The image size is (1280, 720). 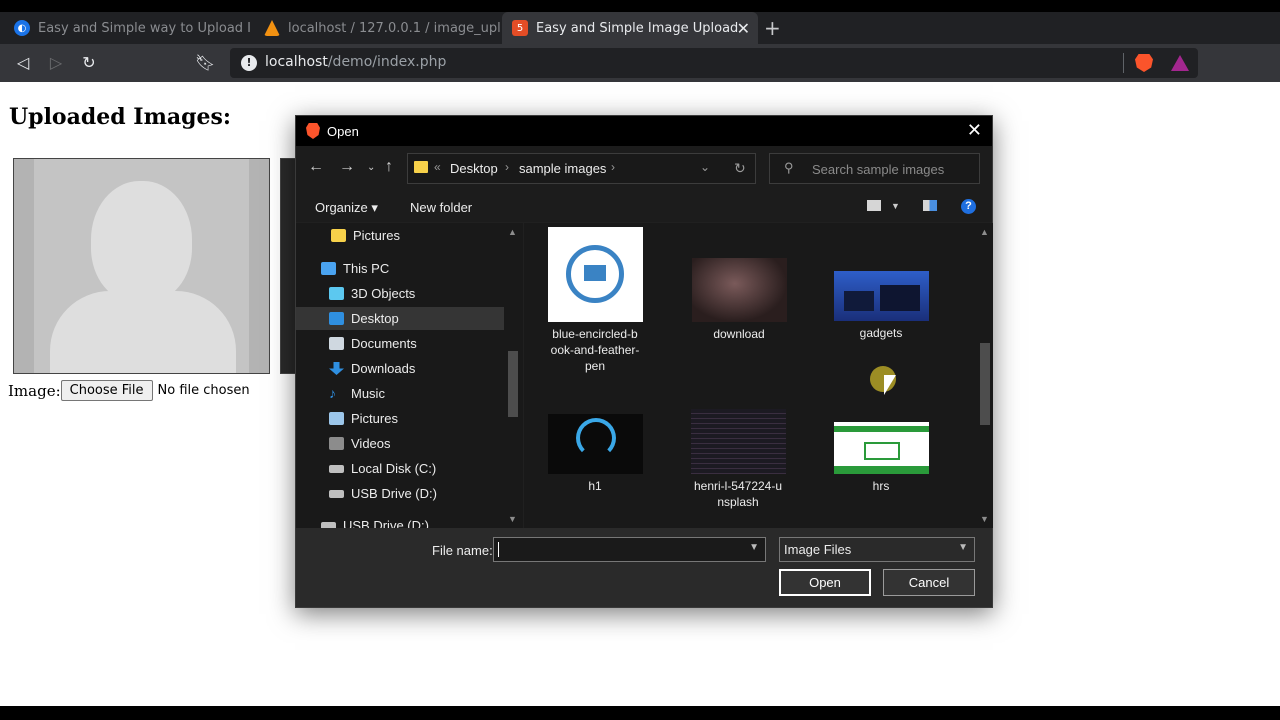 I want to click on breadcrumb-desktop: Desktop, so click(x=474, y=168).